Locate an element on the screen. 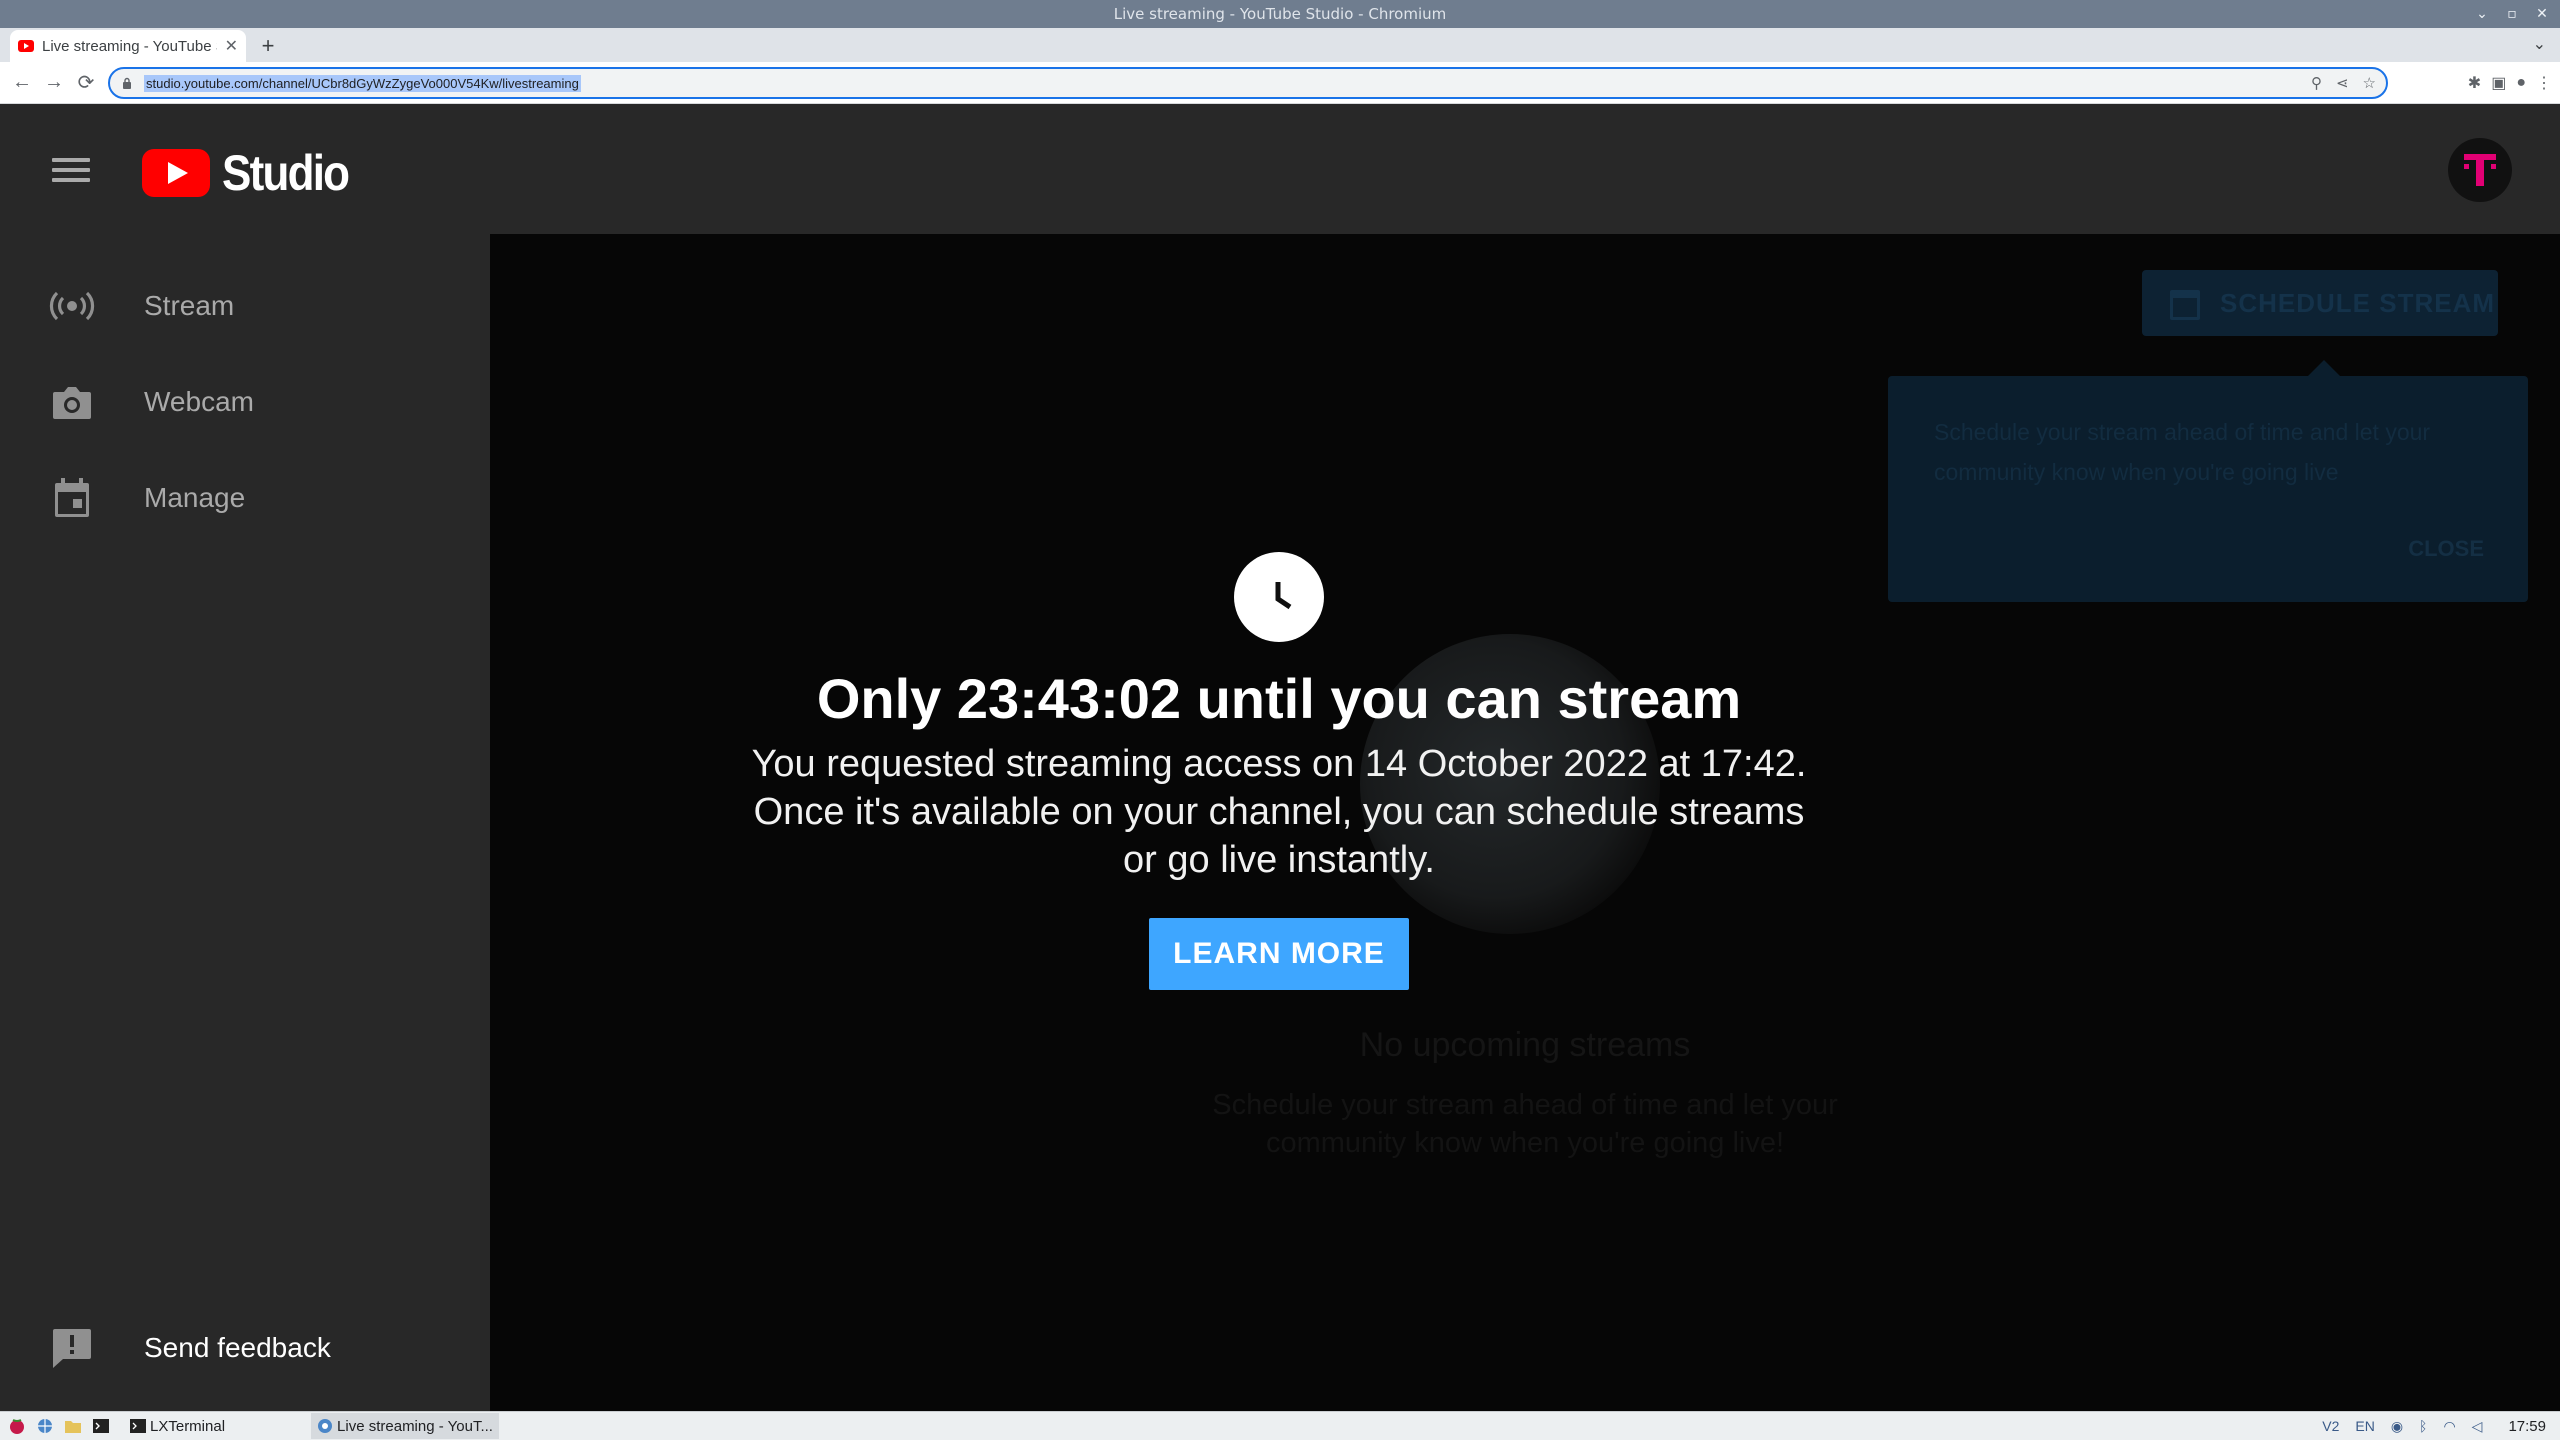 The width and height of the screenshot is (2560, 1440). studio-logo-text: Studio is located at coordinates (286, 173).